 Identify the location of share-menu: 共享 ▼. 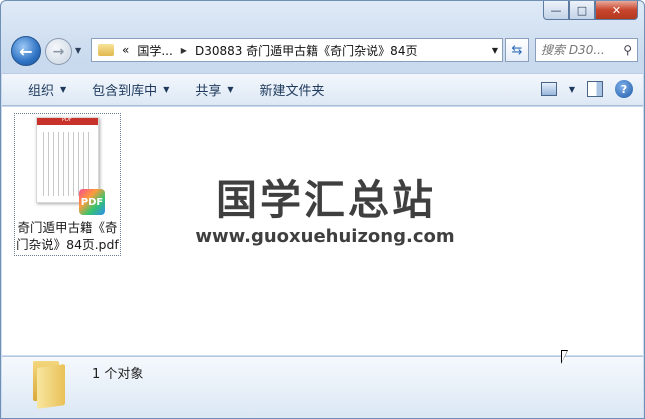
(214, 89).